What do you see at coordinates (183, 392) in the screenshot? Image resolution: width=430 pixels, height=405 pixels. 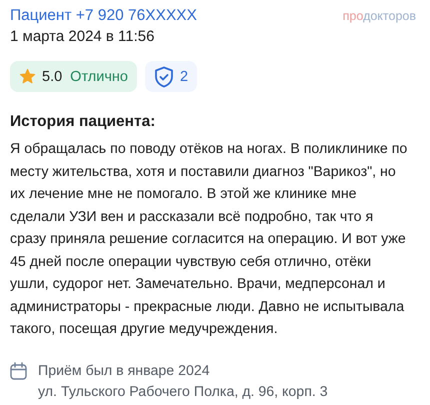 I see `clinic-address: ул. Тульского Рабочего Полка, д. 96, корп. 3` at bounding box center [183, 392].